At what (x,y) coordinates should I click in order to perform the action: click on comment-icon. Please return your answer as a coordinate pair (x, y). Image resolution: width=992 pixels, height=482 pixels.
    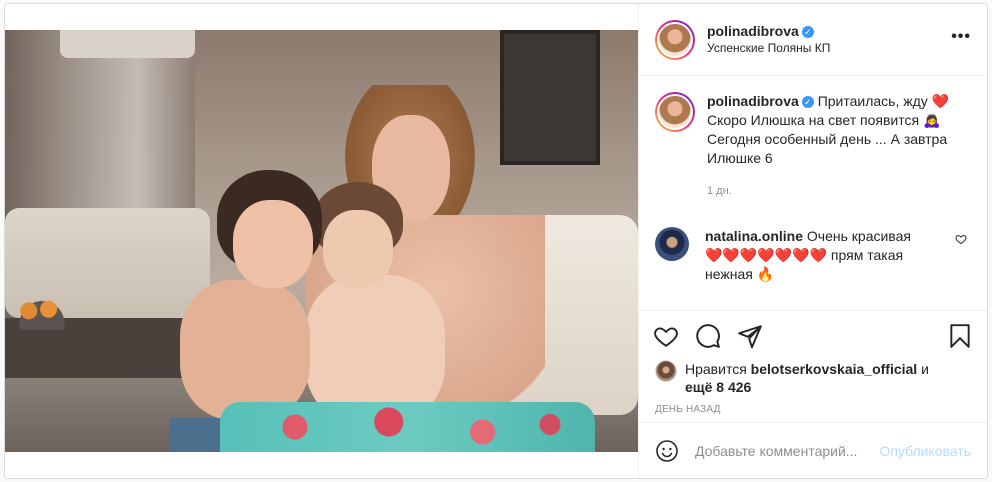
    Looking at the image, I should click on (708, 336).